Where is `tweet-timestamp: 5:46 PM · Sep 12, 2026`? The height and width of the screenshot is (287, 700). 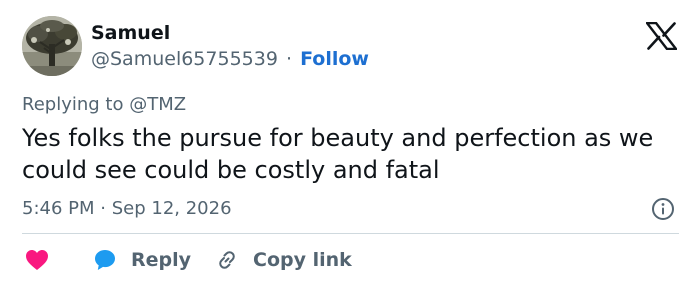 tweet-timestamp: 5:46 PM · Sep 12, 2026 is located at coordinates (127, 208).